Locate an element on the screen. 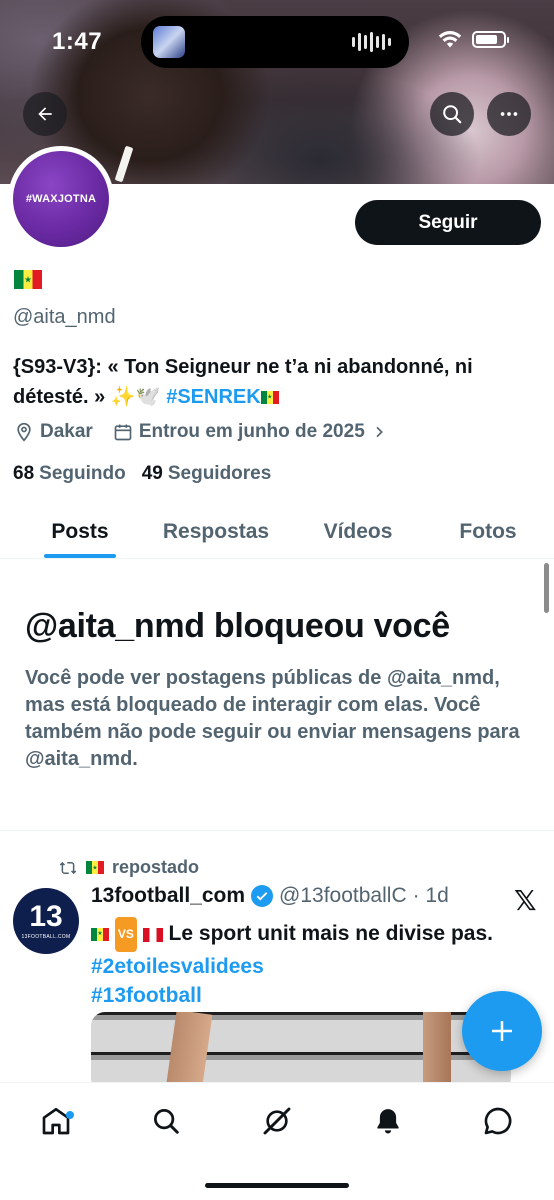  following-label: Seguindo is located at coordinates (82, 473).